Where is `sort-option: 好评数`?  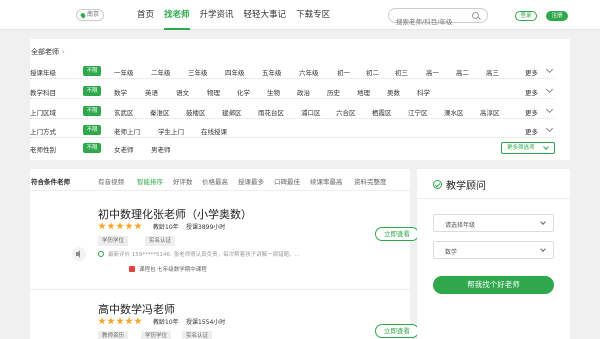
sort-option: 好评数 is located at coordinates (183, 181).